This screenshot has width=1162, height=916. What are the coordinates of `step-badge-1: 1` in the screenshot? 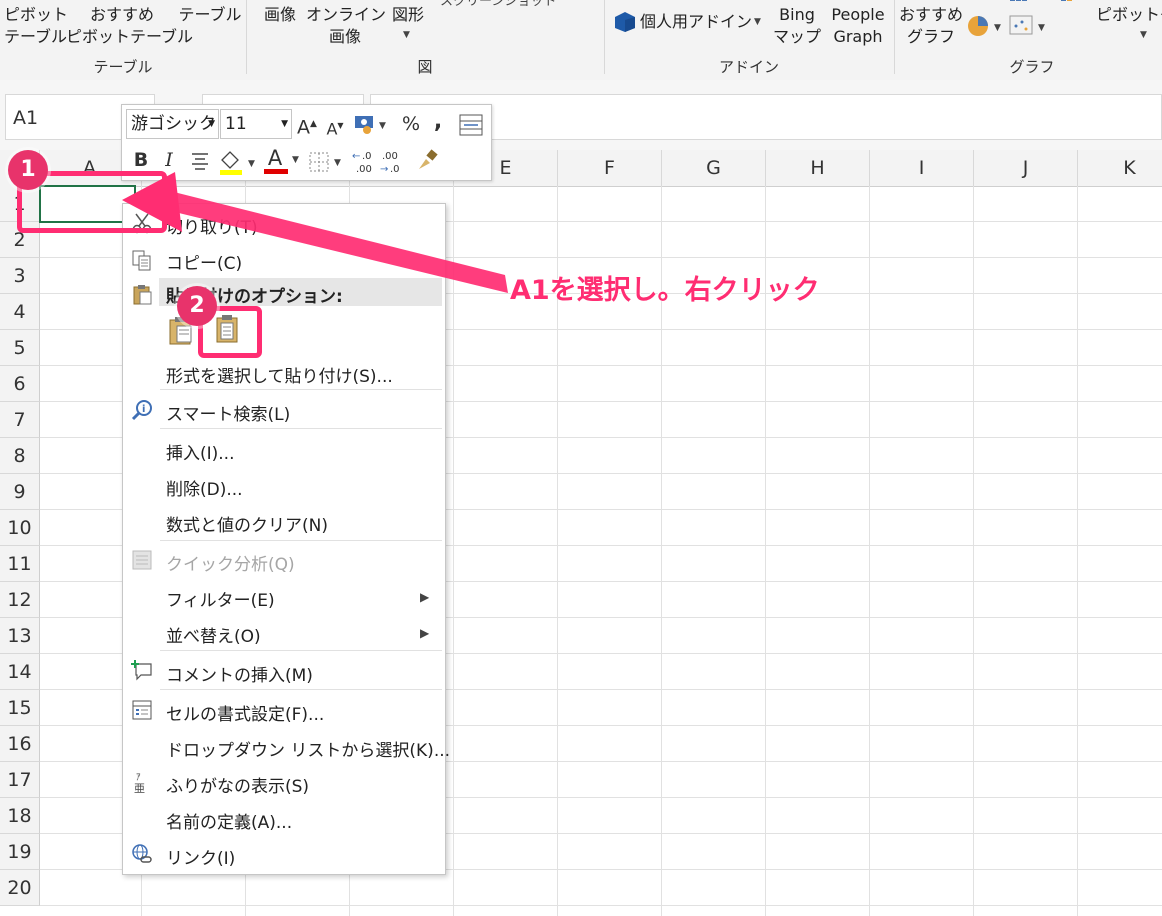 It's located at (28, 170).